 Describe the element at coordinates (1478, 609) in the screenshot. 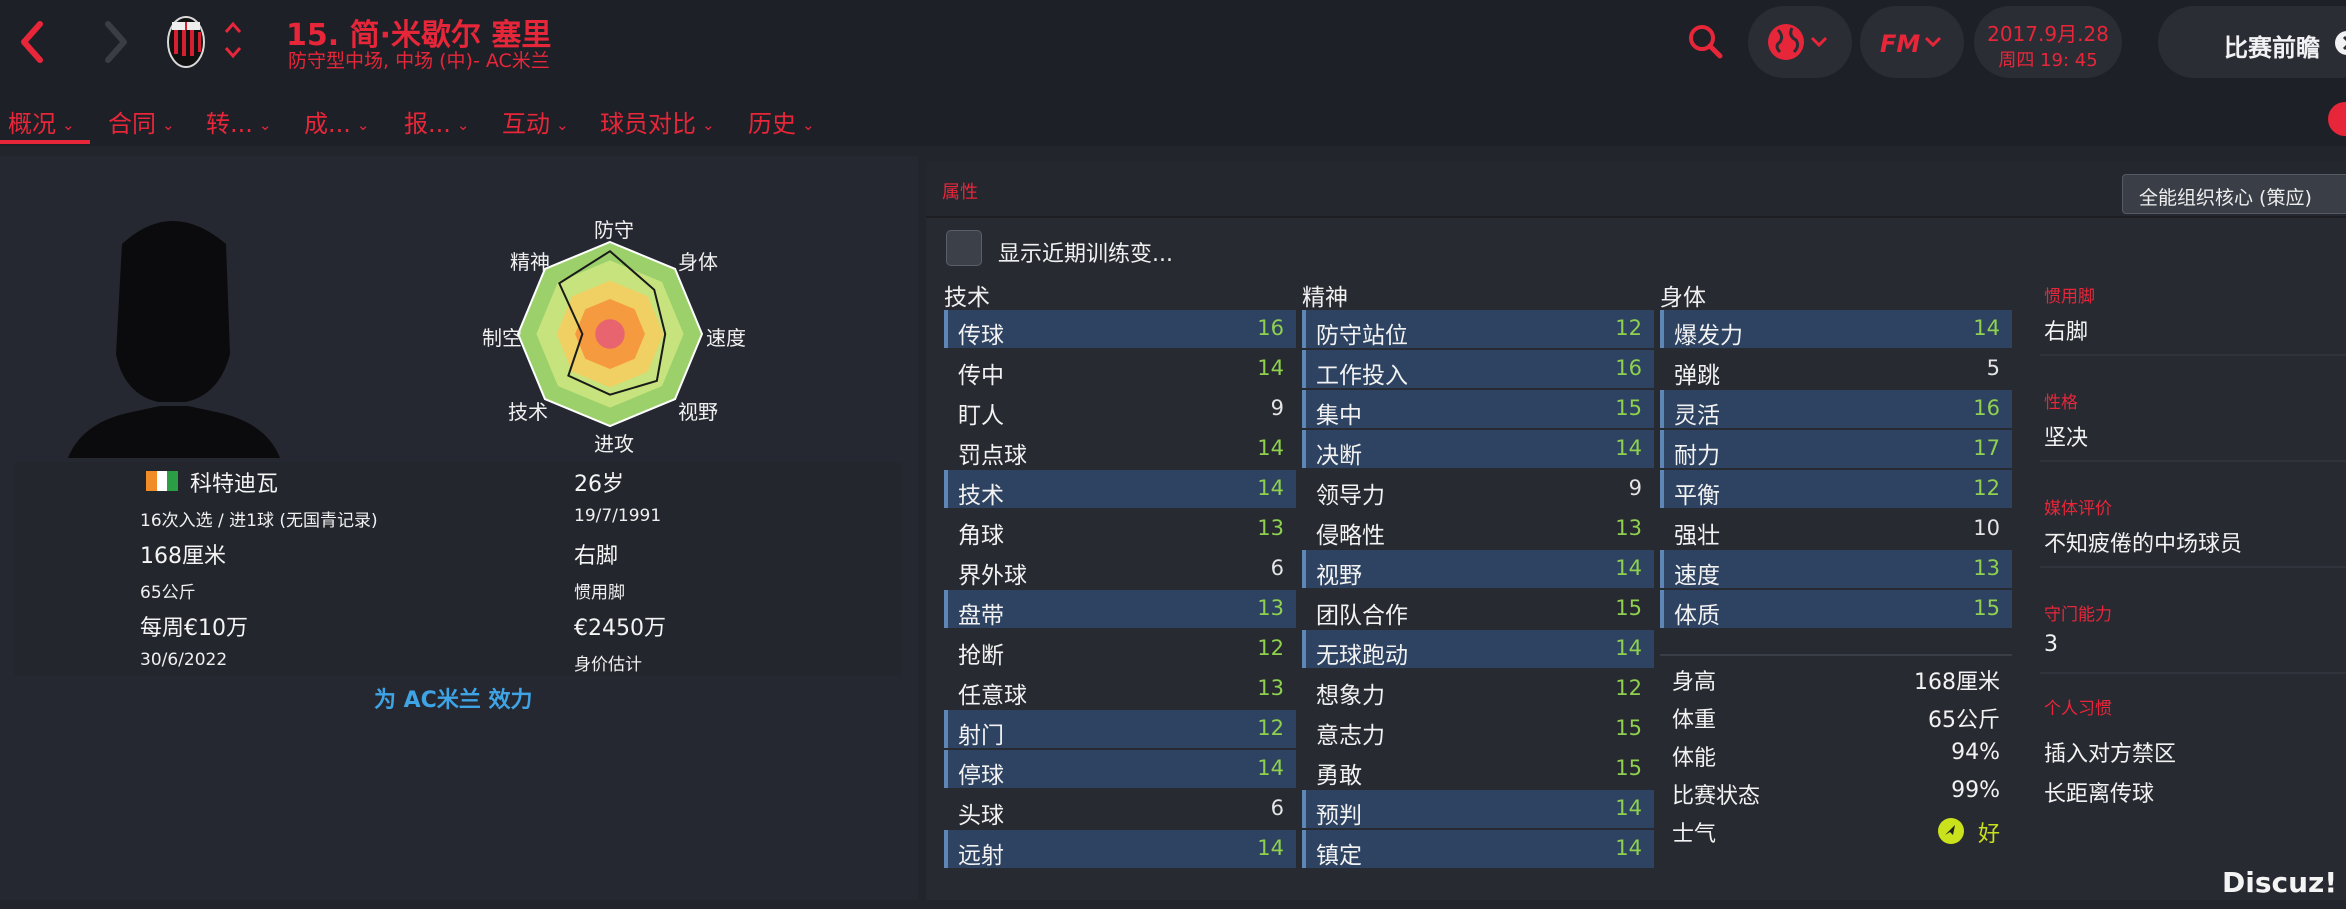

I see `attribute-row: 团队合作 15` at that location.